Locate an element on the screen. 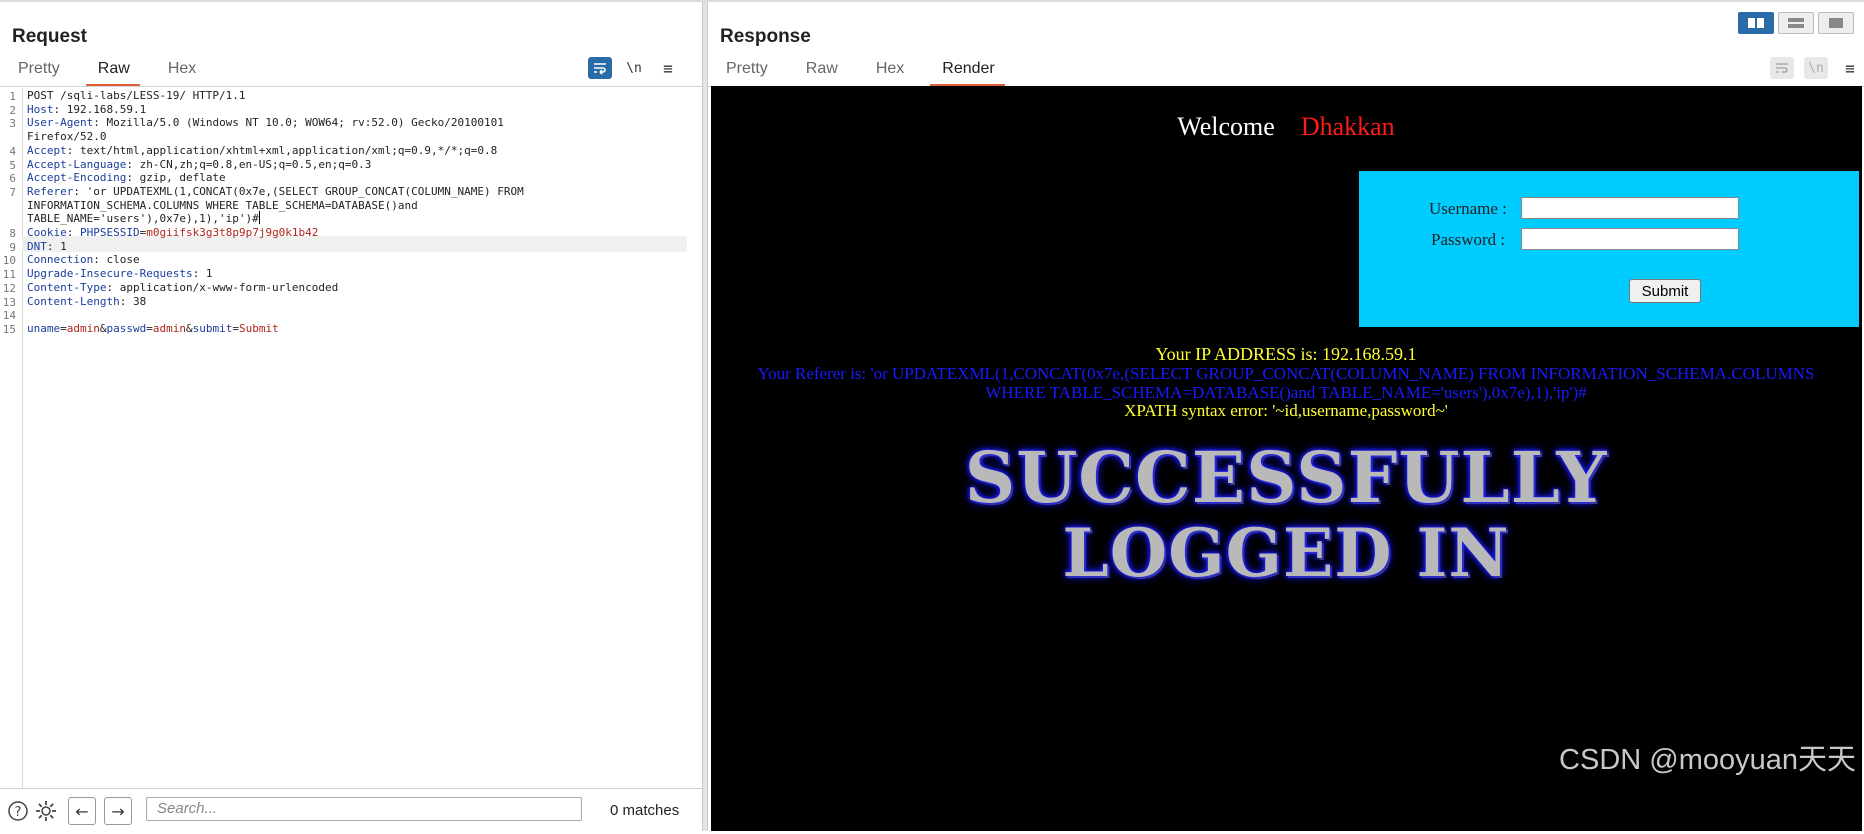 This screenshot has height=834, width=1864. header-value: : 38 is located at coordinates (133, 301).